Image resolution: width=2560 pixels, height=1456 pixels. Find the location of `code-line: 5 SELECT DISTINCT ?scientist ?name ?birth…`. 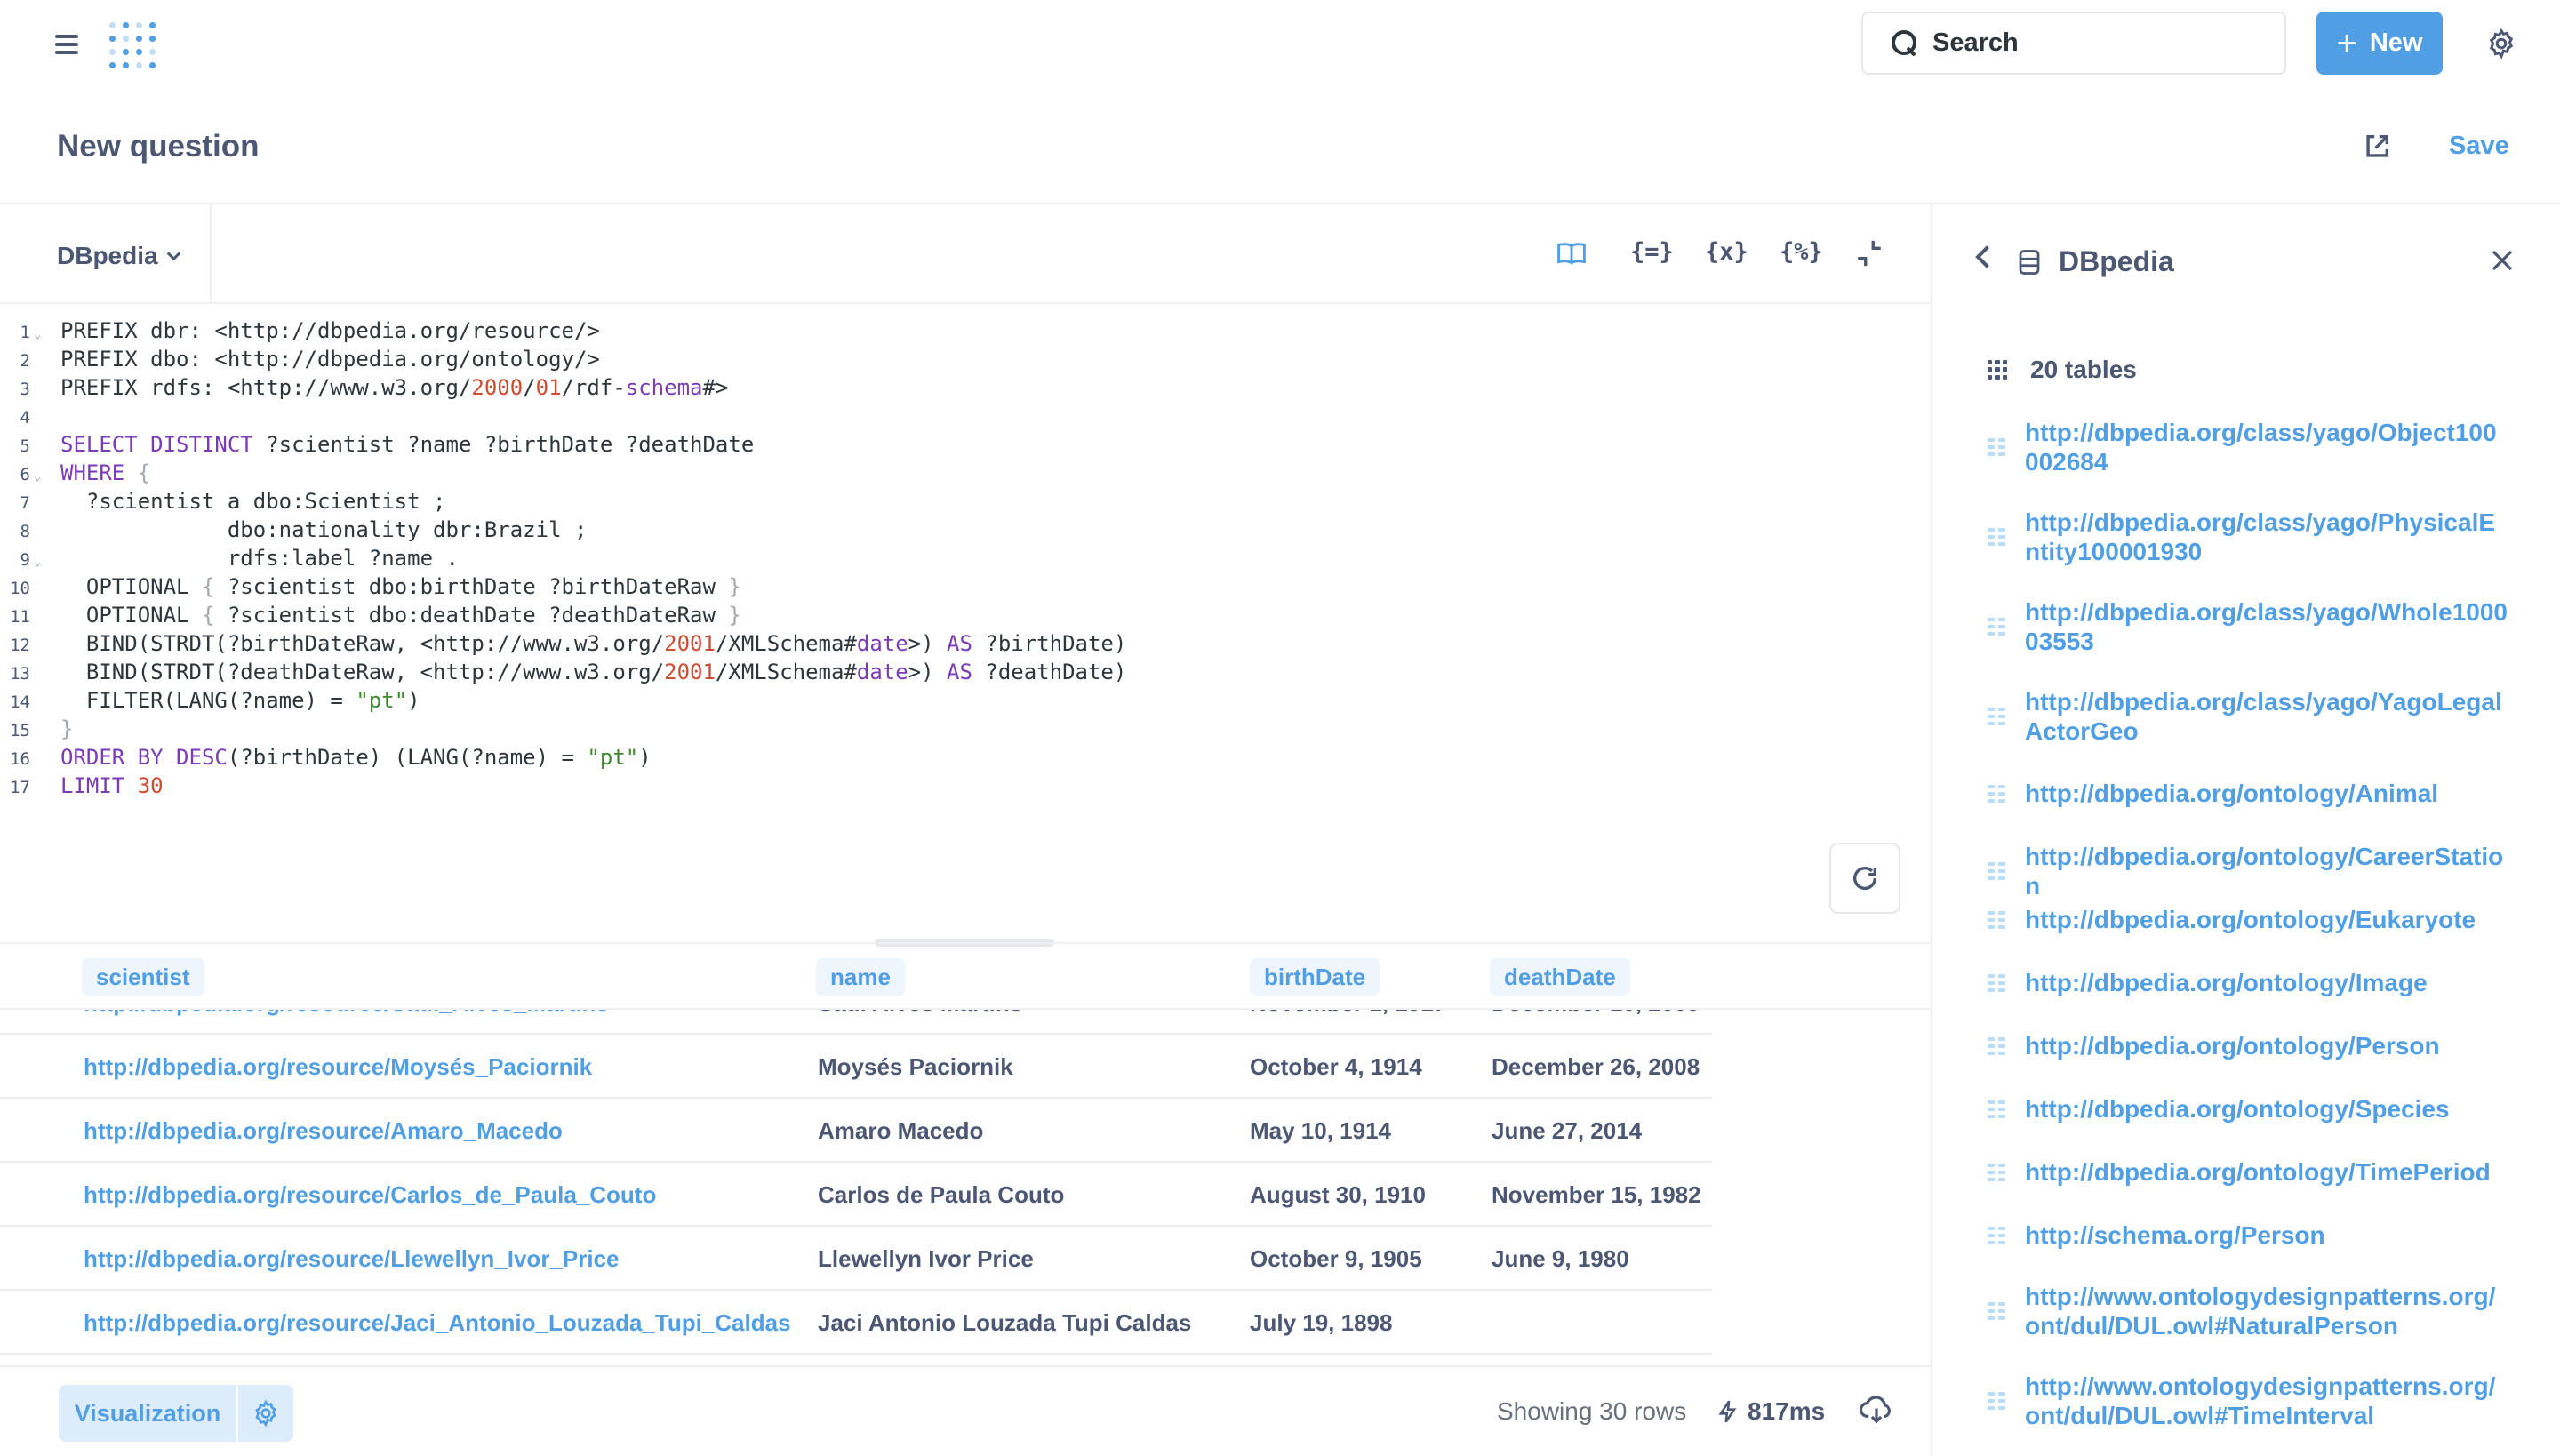

code-line: 5 SELECT DISTINCT ?scientist ?name ?birth… is located at coordinates (622, 444).